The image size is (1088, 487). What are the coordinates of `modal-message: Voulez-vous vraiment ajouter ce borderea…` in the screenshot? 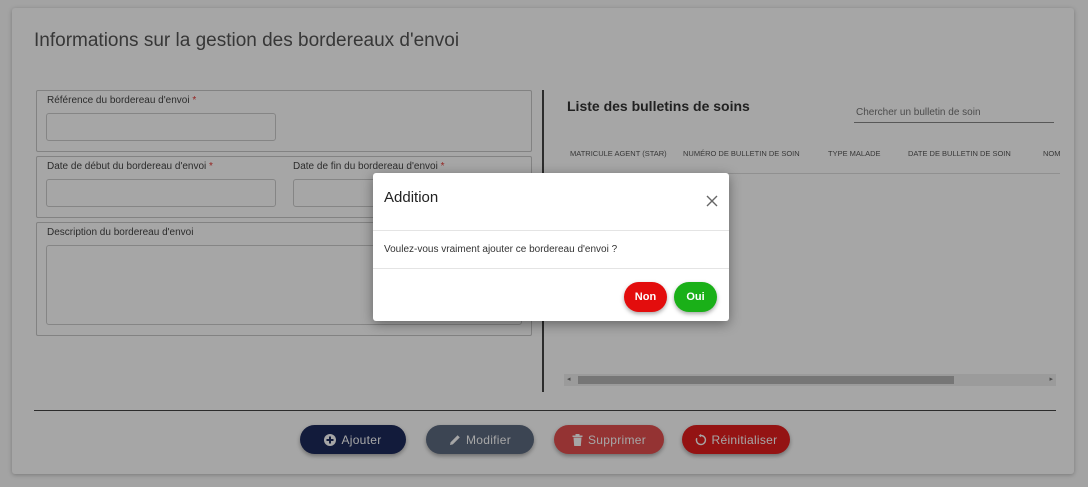 It's located at (501, 249).